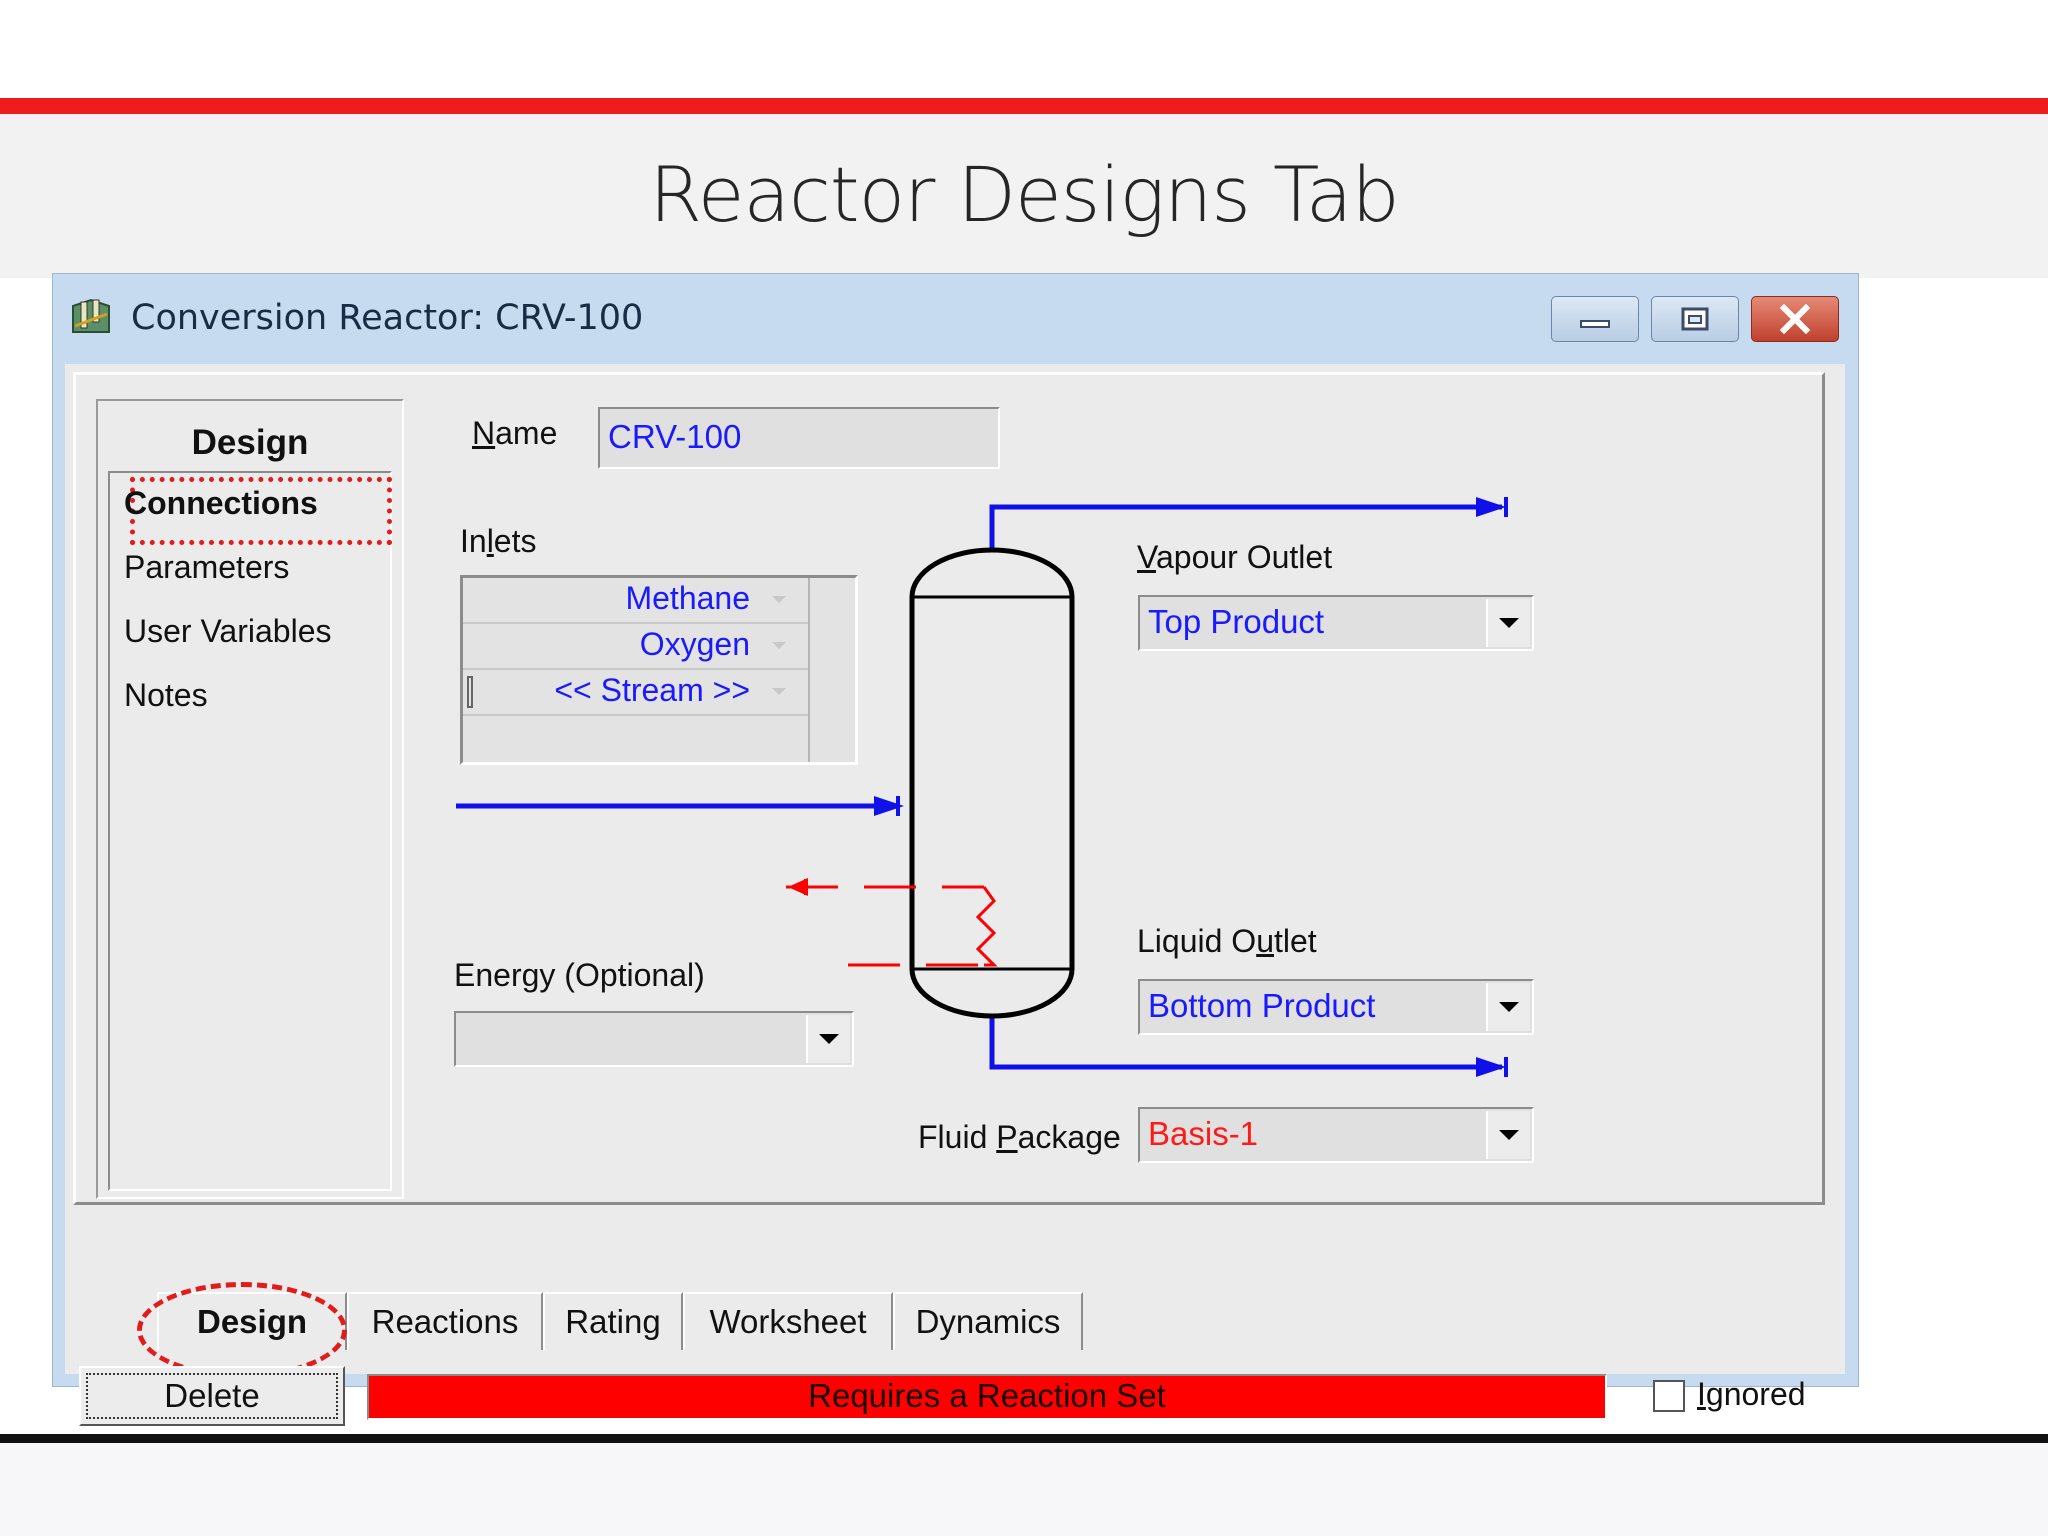 This screenshot has width=2048, height=1536. What do you see at coordinates (680, 806) in the screenshot?
I see `feed-stream-arrow` at bounding box center [680, 806].